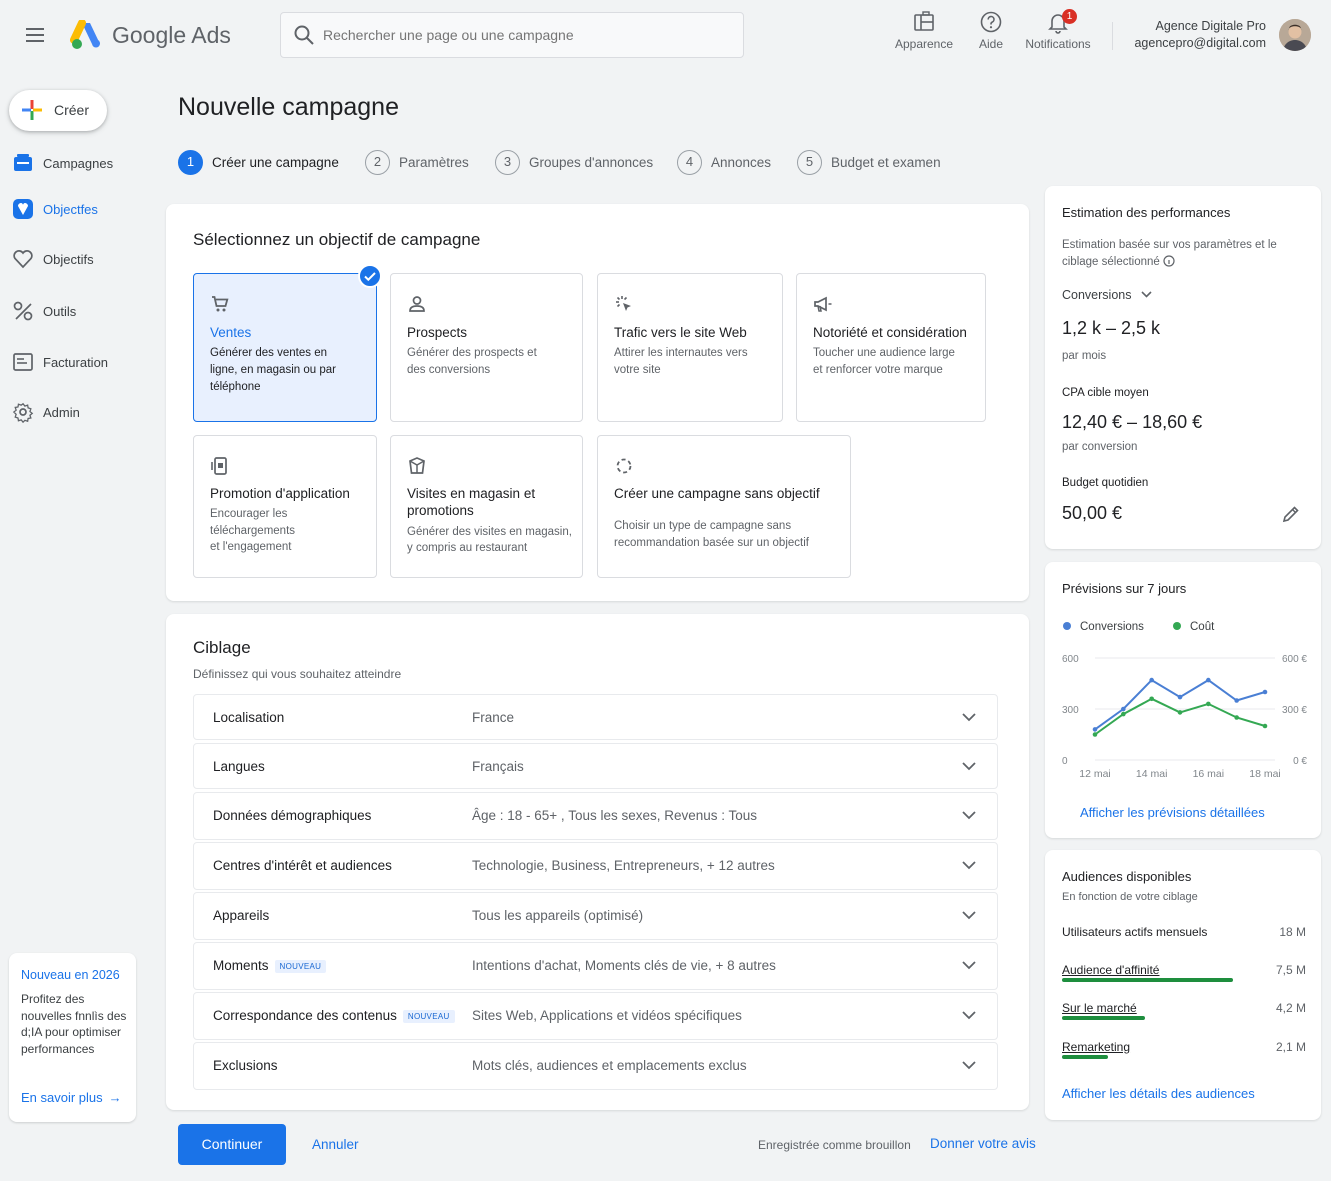  What do you see at coordinates (1132, 422) in the screenshot?
I see `cpa-range: 12,40 € – 18,60 €` at bounding box center [1132, 422].